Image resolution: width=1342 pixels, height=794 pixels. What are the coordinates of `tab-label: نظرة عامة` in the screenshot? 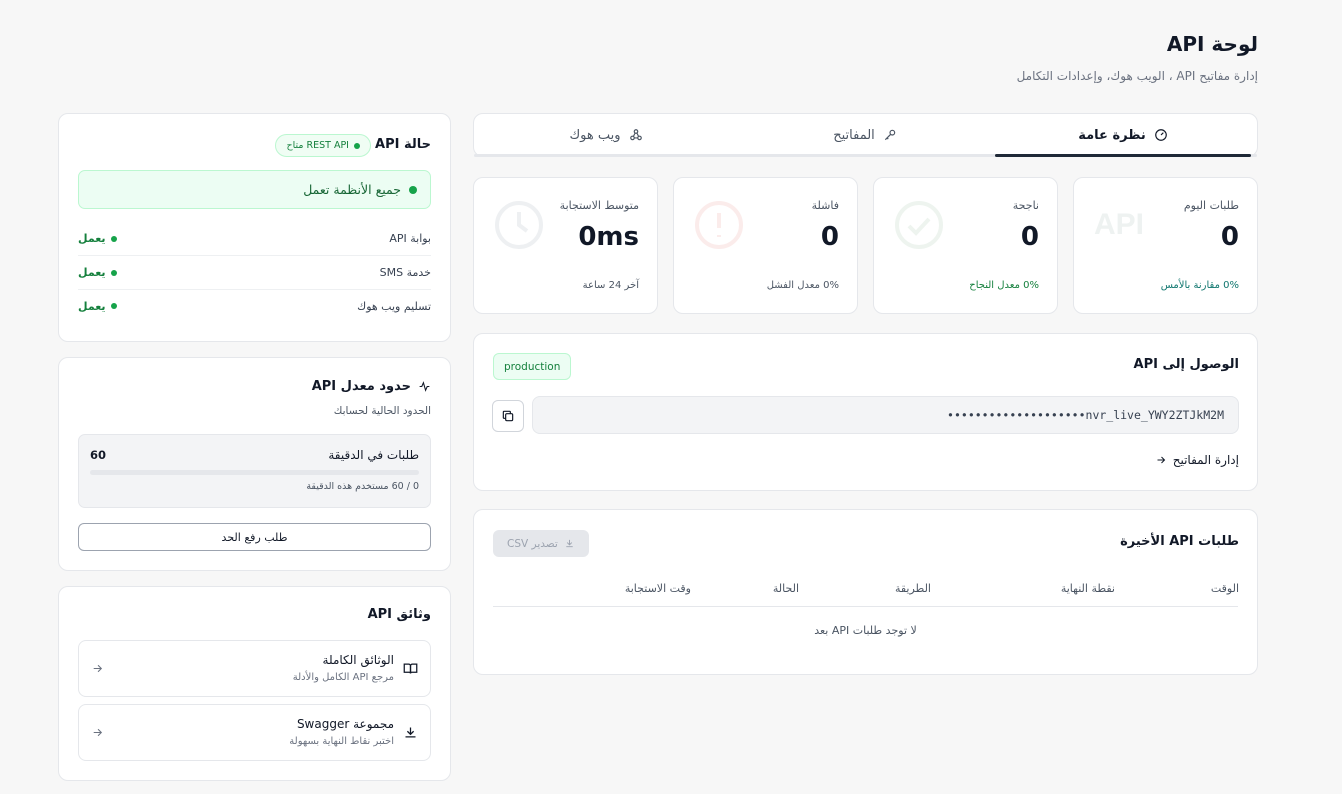 It's located at (1112, 135).